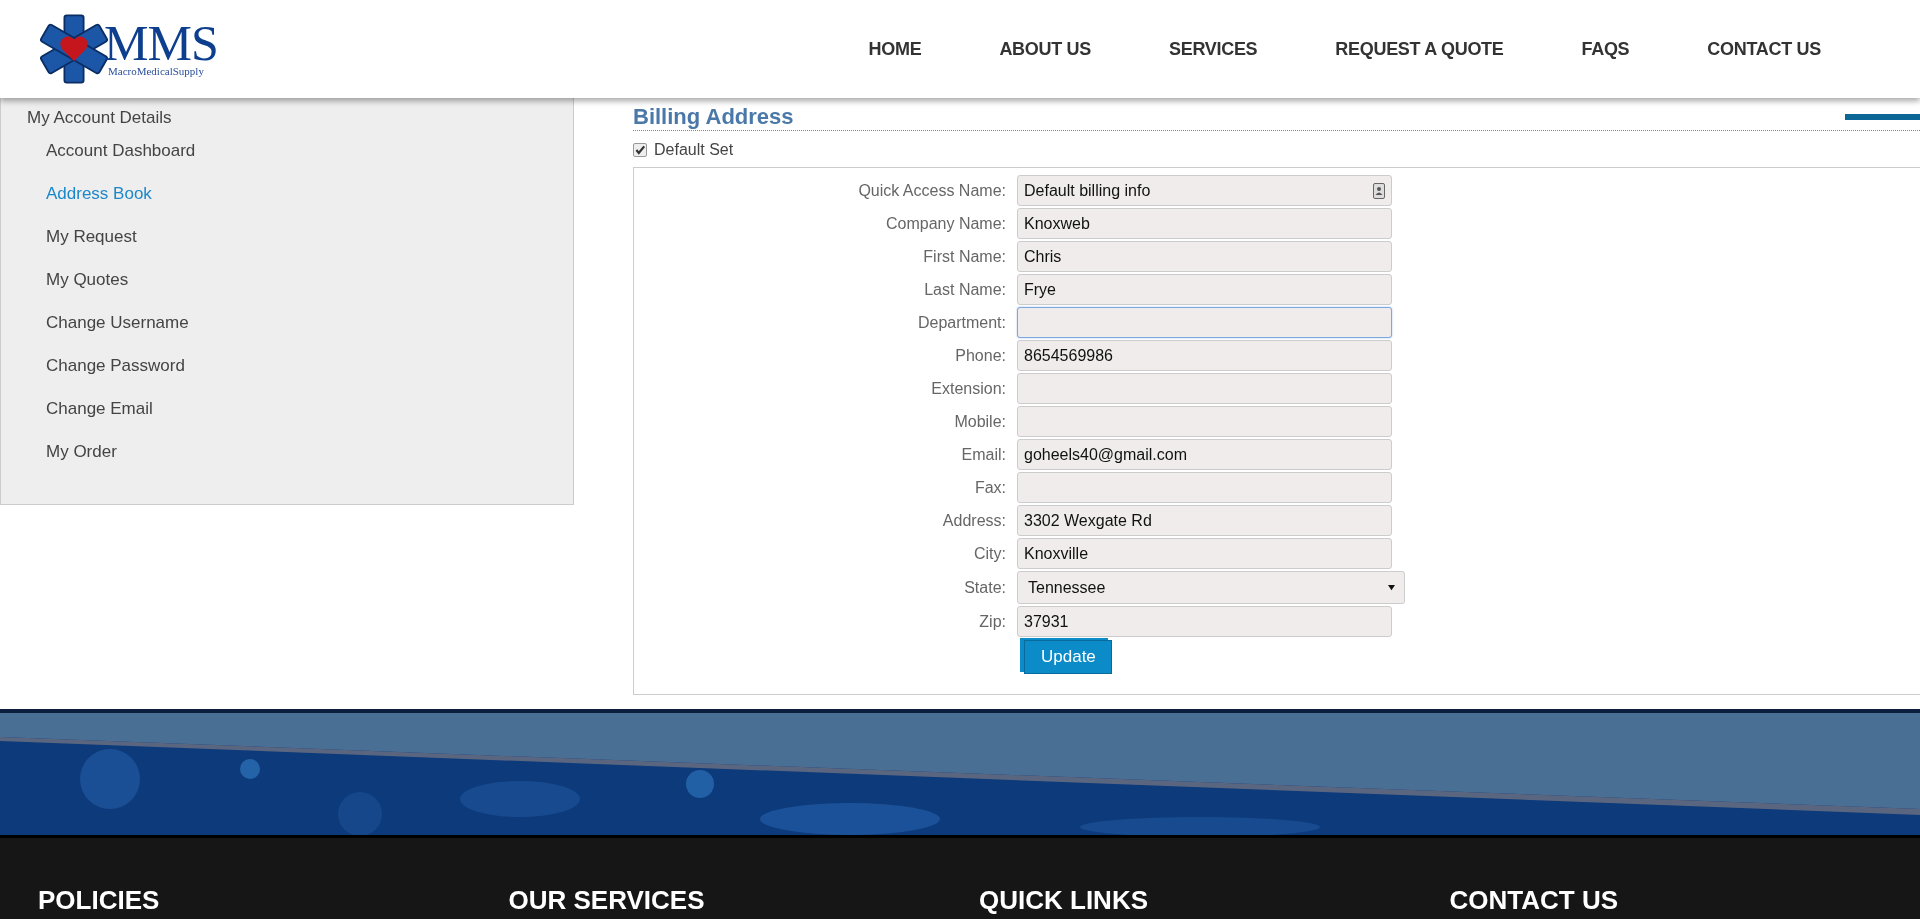 The image size is (1920, 919). What do you see at coordinates (300, 377) in the screenshot?
I see `sidebar-link: Change Password` at bounding box center [300, 377].